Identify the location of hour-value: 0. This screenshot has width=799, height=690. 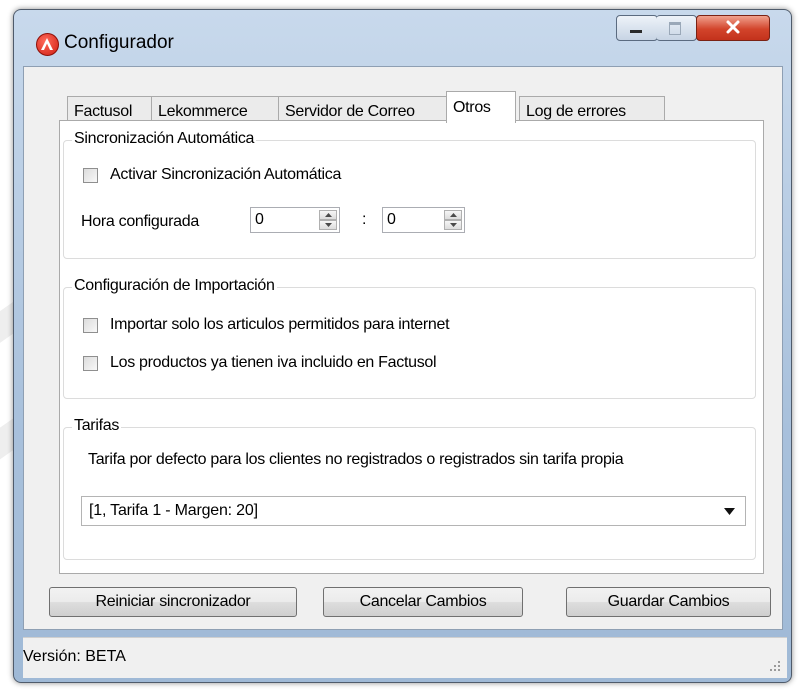
(259, 220).